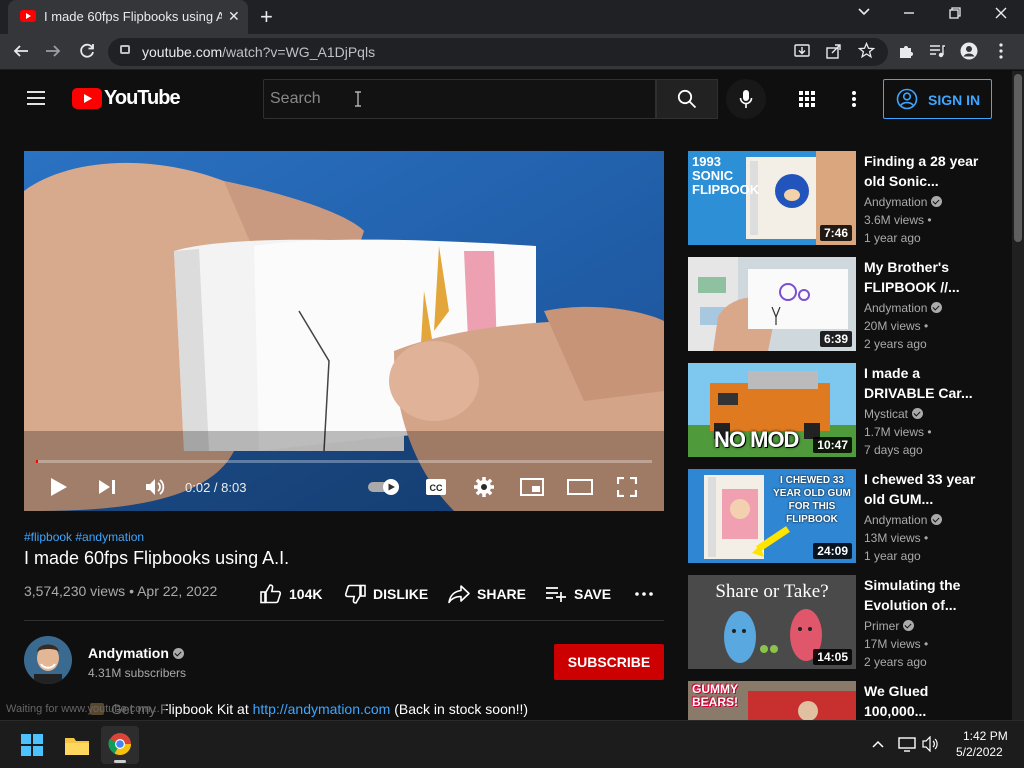 The height and width of the screenshot is (768, 1024). I want to click on taskbar-clock-time: 1:42 PM, so click(985, 736).